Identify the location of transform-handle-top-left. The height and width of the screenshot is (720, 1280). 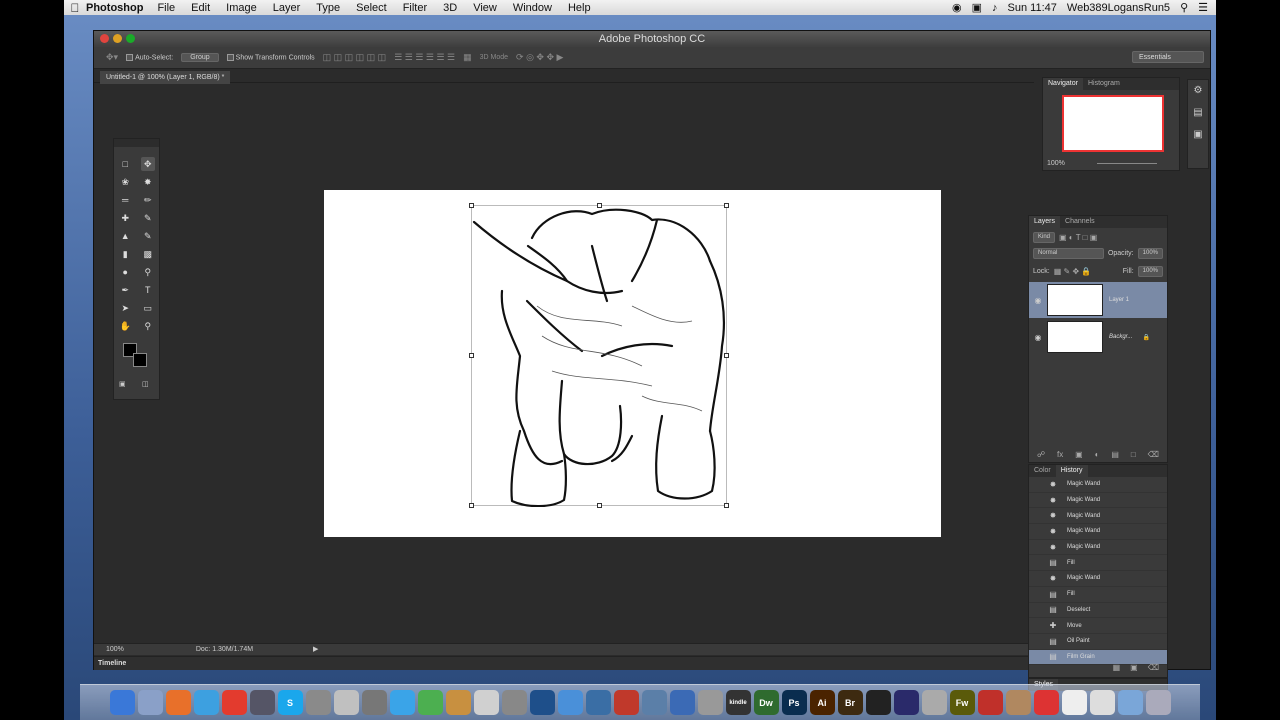
(471, 205).